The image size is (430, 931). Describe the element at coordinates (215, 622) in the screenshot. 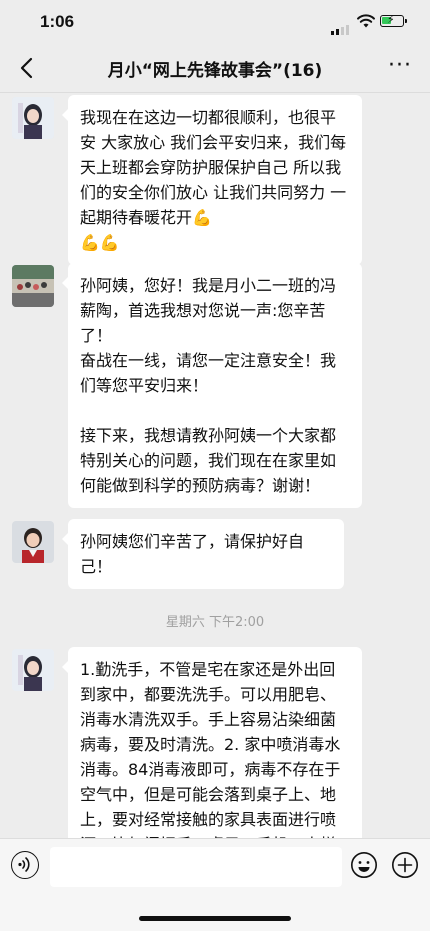

I see `message-timestamp: 星期六 下午2:00` at that location.